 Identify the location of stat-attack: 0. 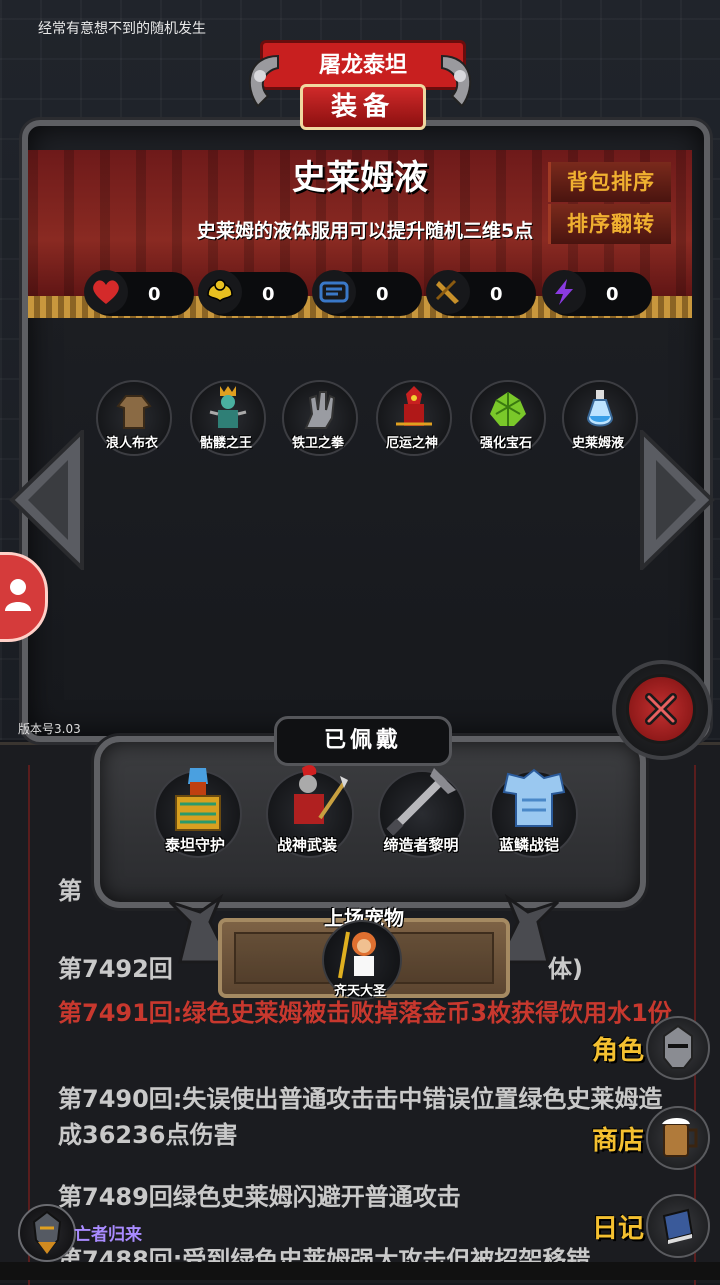
(481, 293).